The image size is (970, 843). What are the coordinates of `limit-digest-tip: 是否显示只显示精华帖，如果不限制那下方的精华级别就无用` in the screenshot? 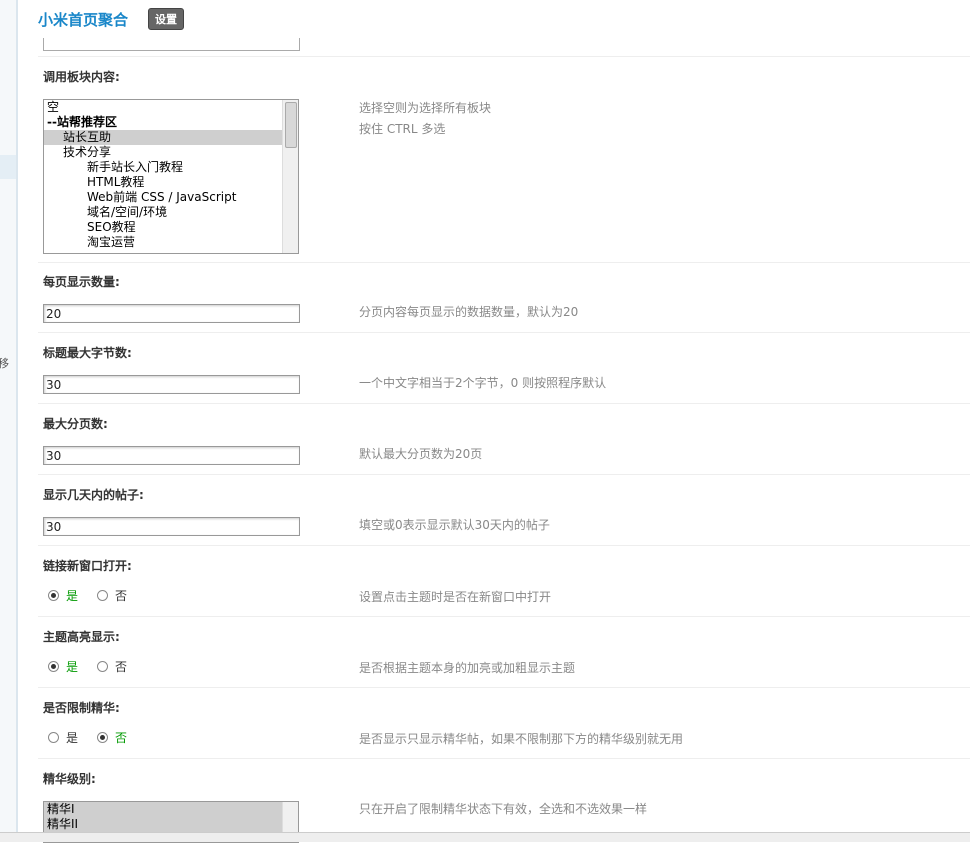 It's located at (521, 739).